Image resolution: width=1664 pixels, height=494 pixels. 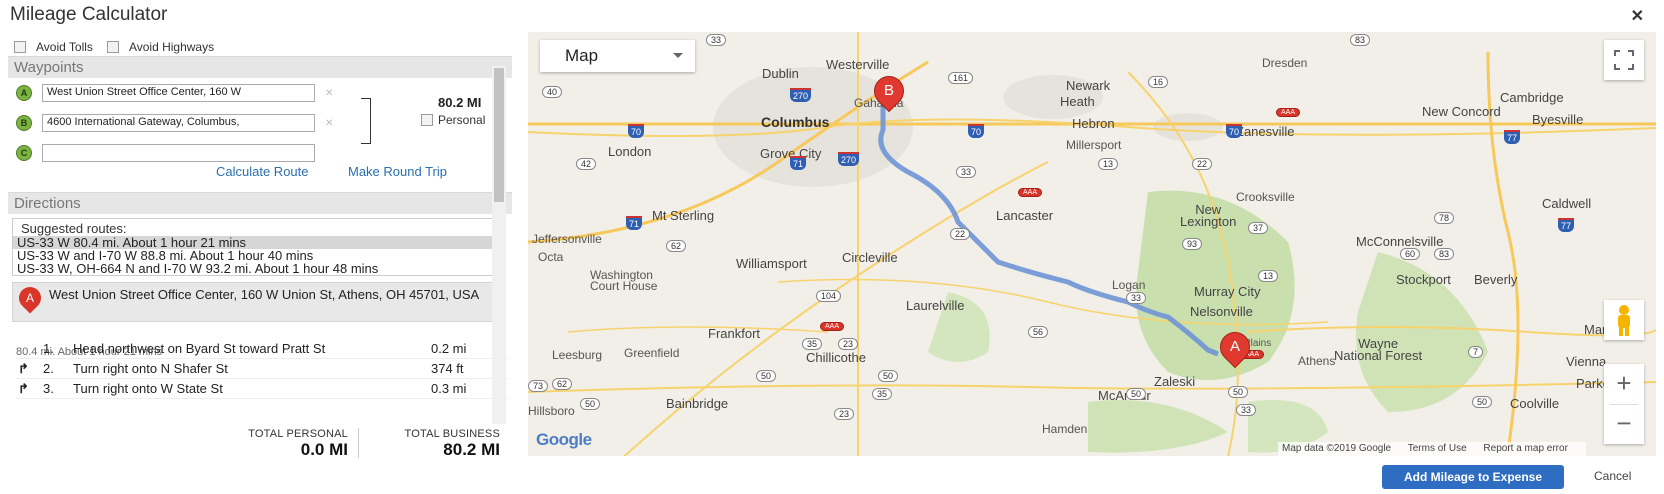 I want to click on remove-waypoint-b-icon: ✕, so click(x=329, y=123).